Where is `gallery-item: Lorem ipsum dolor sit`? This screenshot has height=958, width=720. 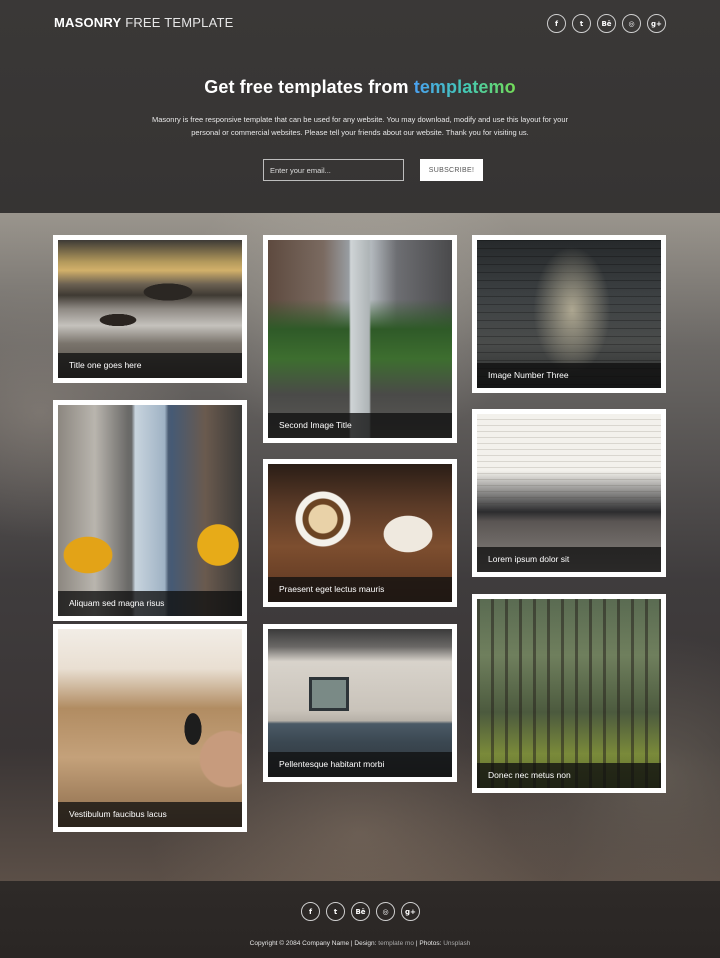 gallery-item: Lorem ipsum dolor sit is located at coordinates (569, 493).